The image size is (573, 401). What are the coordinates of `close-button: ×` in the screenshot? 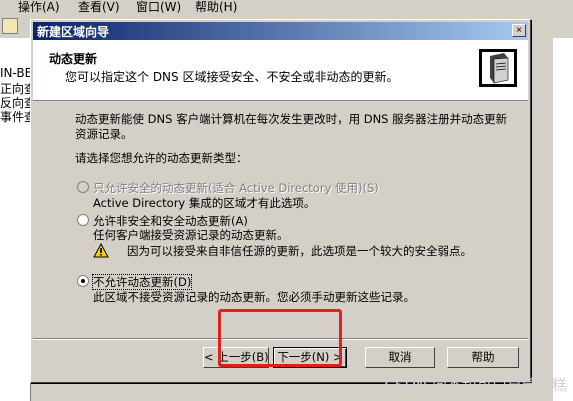 It's located at (519, 30).